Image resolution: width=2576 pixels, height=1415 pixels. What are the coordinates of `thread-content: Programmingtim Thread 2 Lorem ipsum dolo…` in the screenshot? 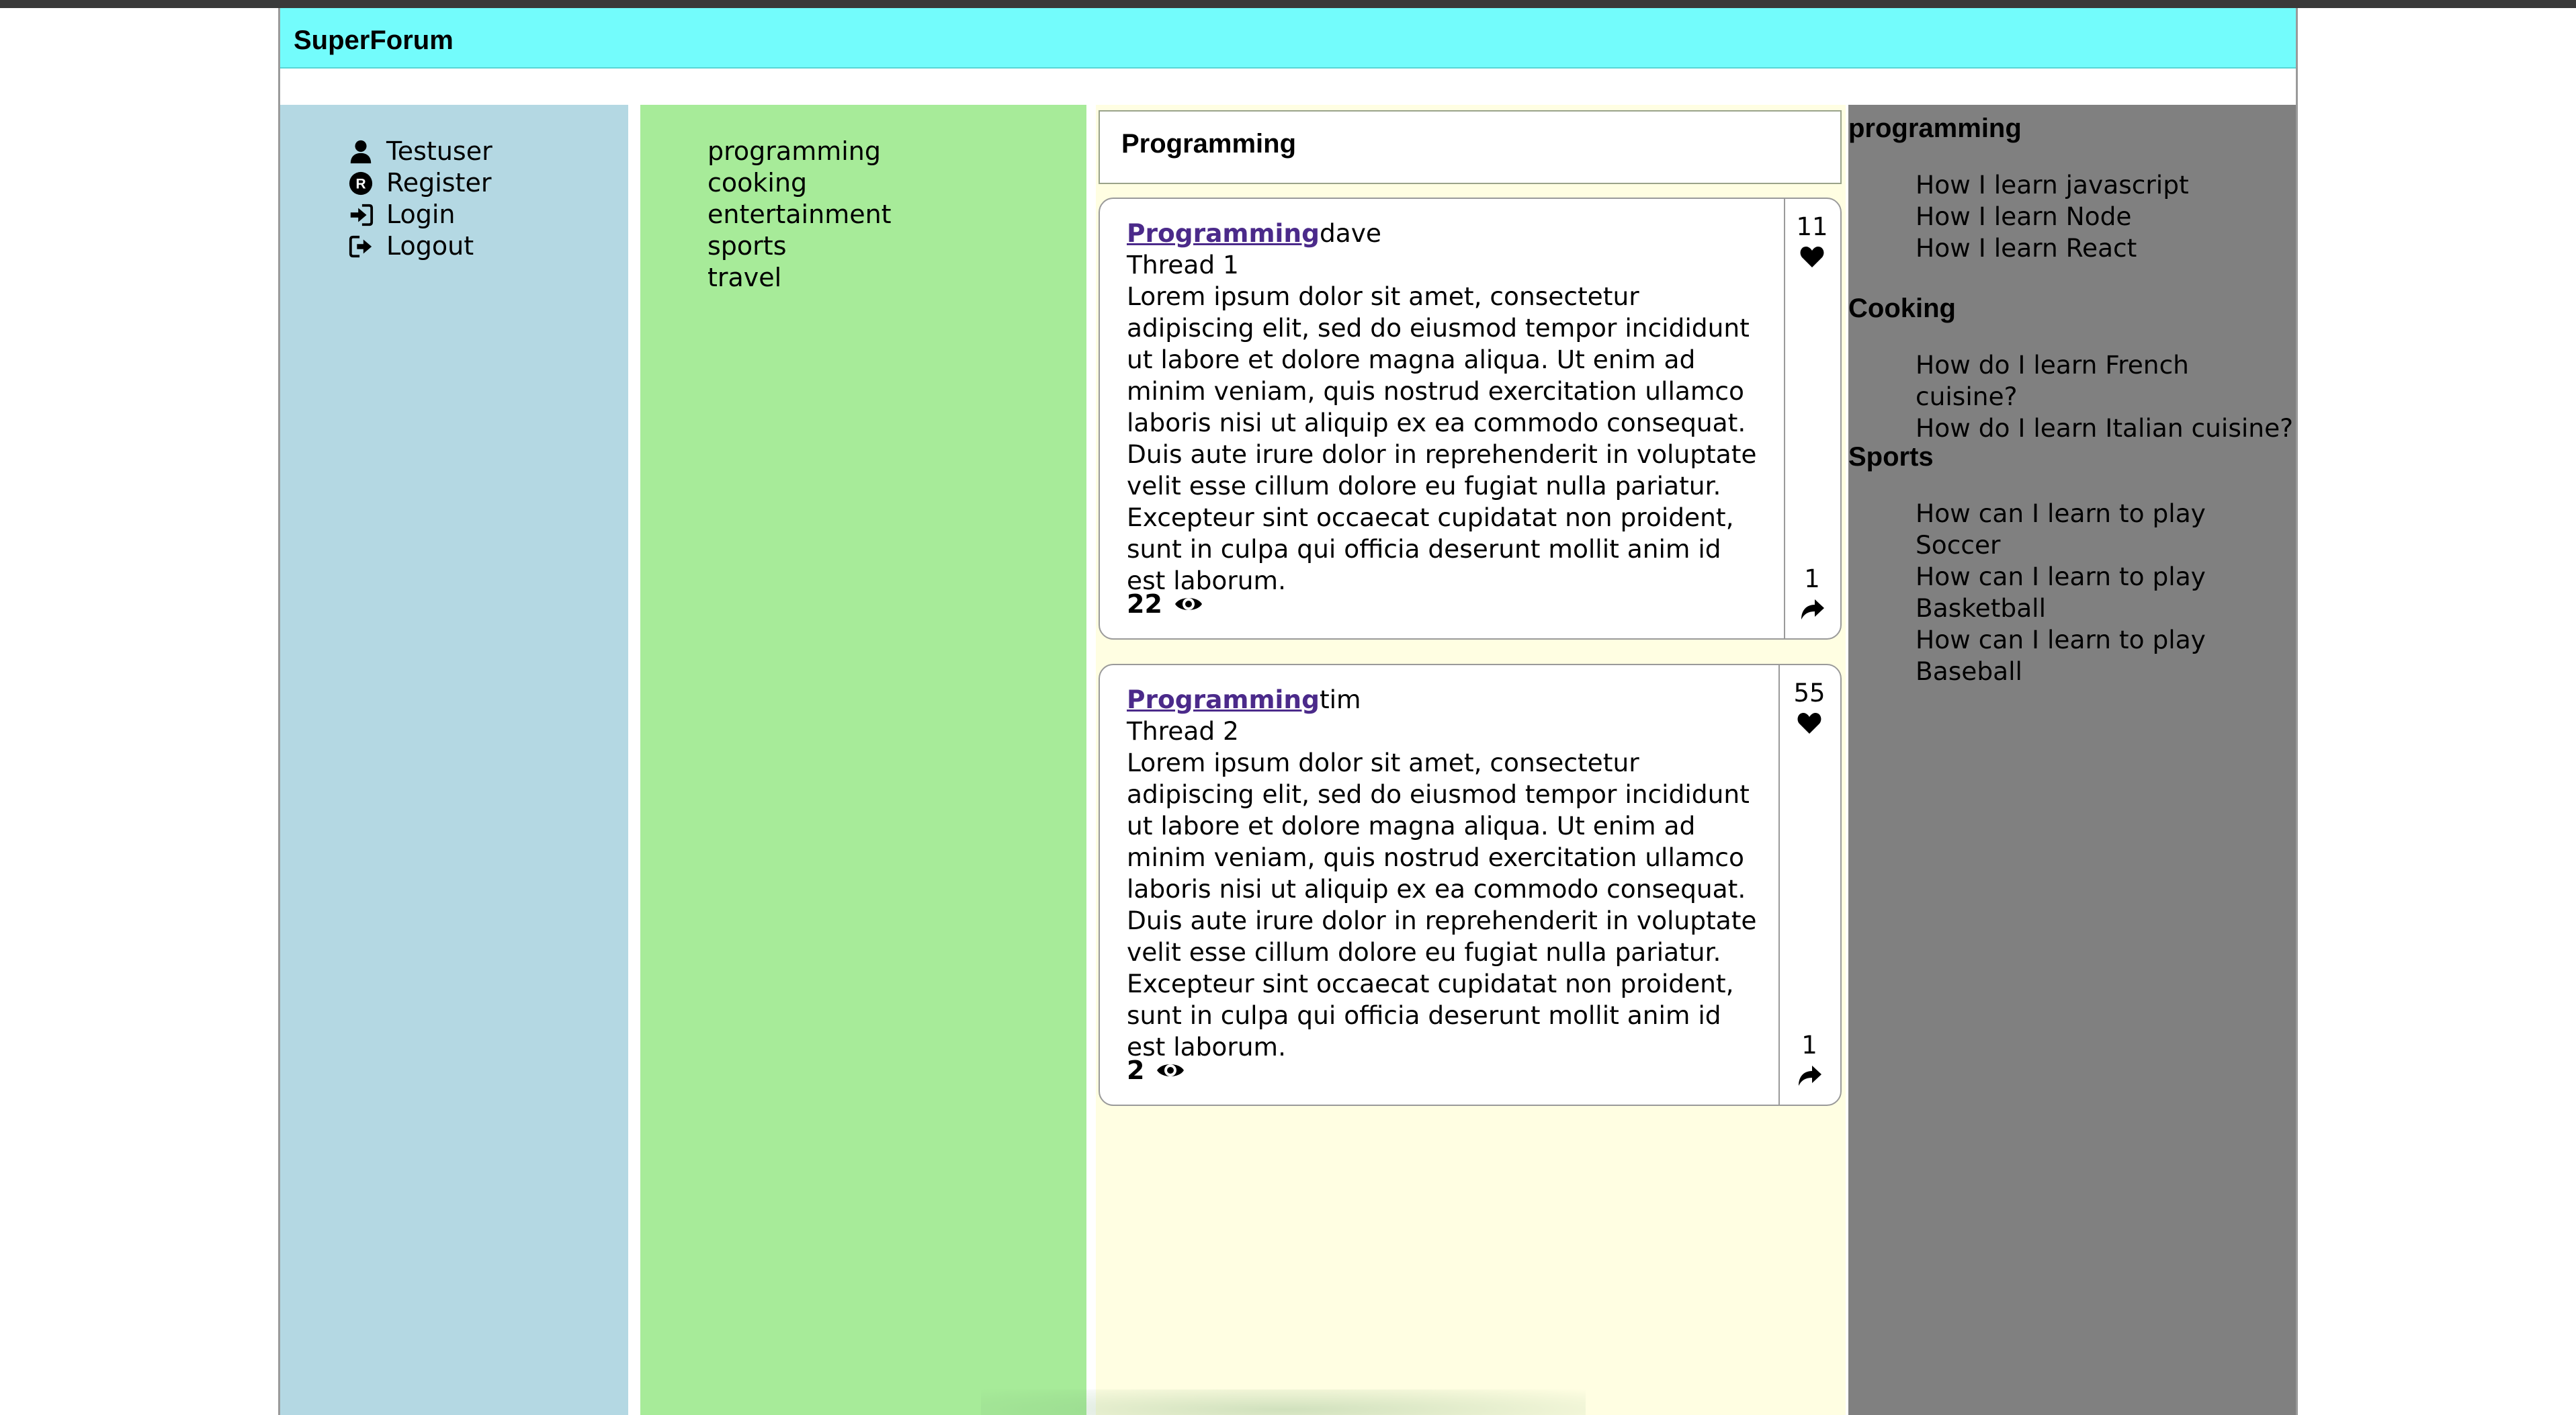 It's located at (1442, 874).